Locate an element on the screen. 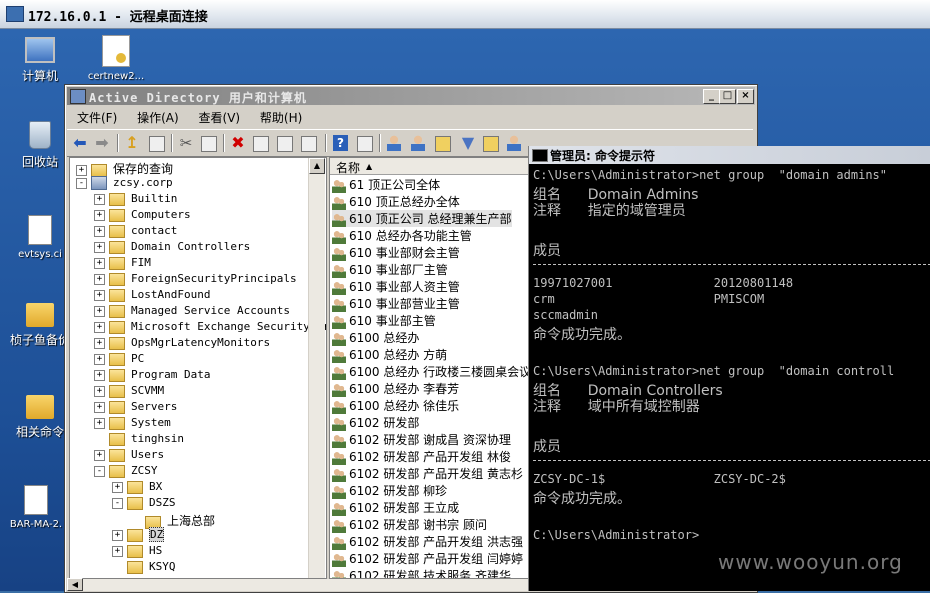 Image resolution: width=930 pixels, height=593 pixels. delete-icon: ✖ is located at coordinates (238, 143).